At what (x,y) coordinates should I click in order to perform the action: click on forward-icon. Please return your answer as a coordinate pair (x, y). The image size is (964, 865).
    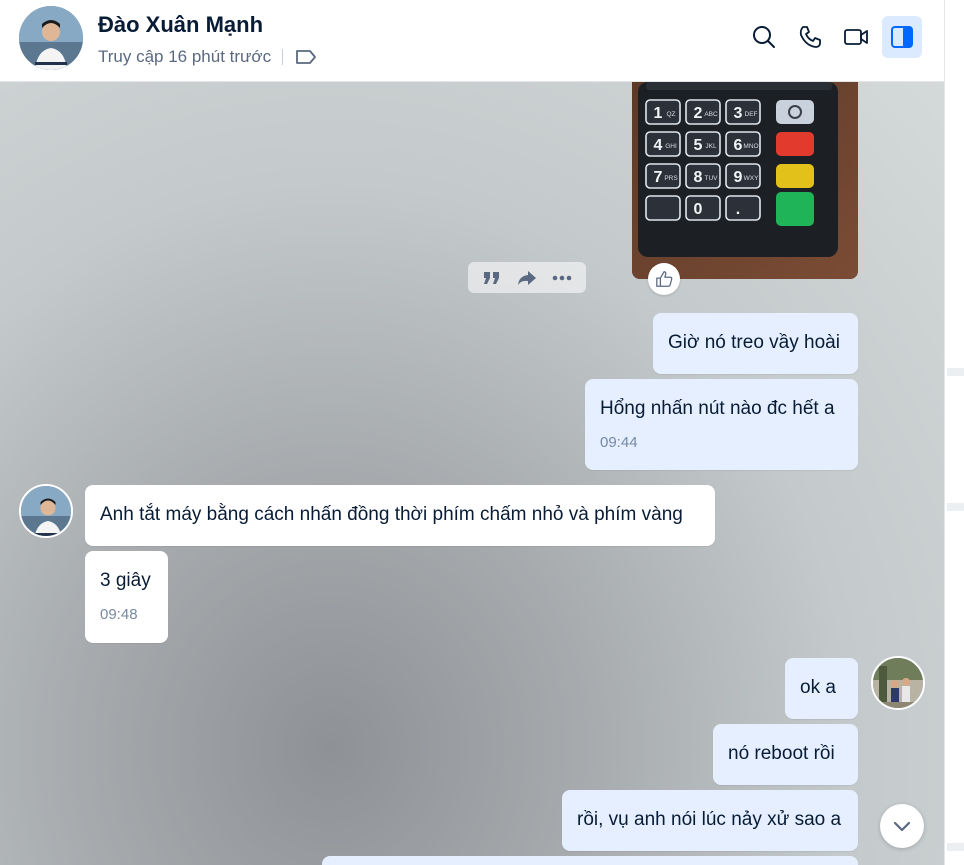
    Looking at the image, I should click on (527, 278).